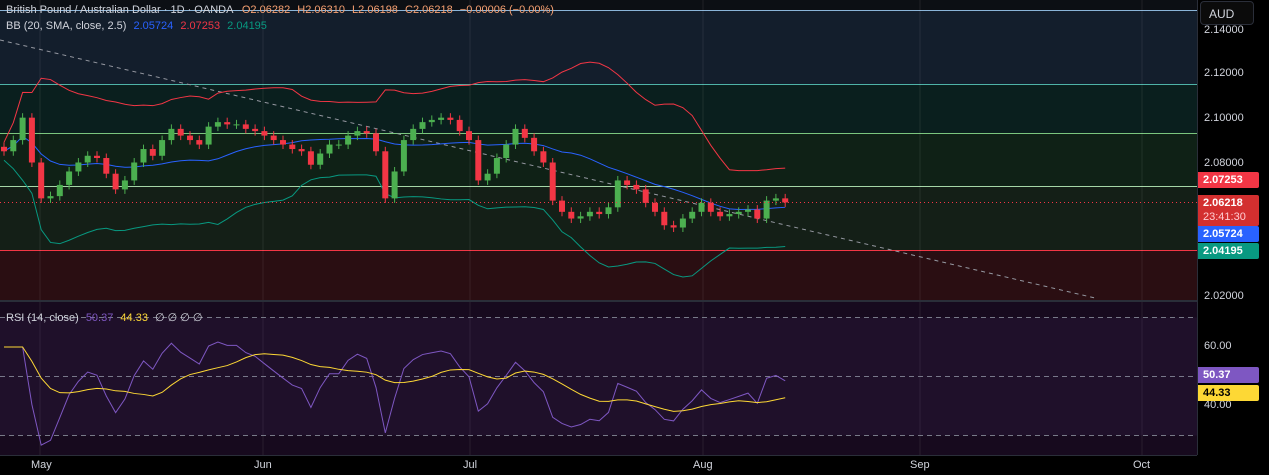  I want to click on rsi-ma-label: 44.33, so click(1228, 393).